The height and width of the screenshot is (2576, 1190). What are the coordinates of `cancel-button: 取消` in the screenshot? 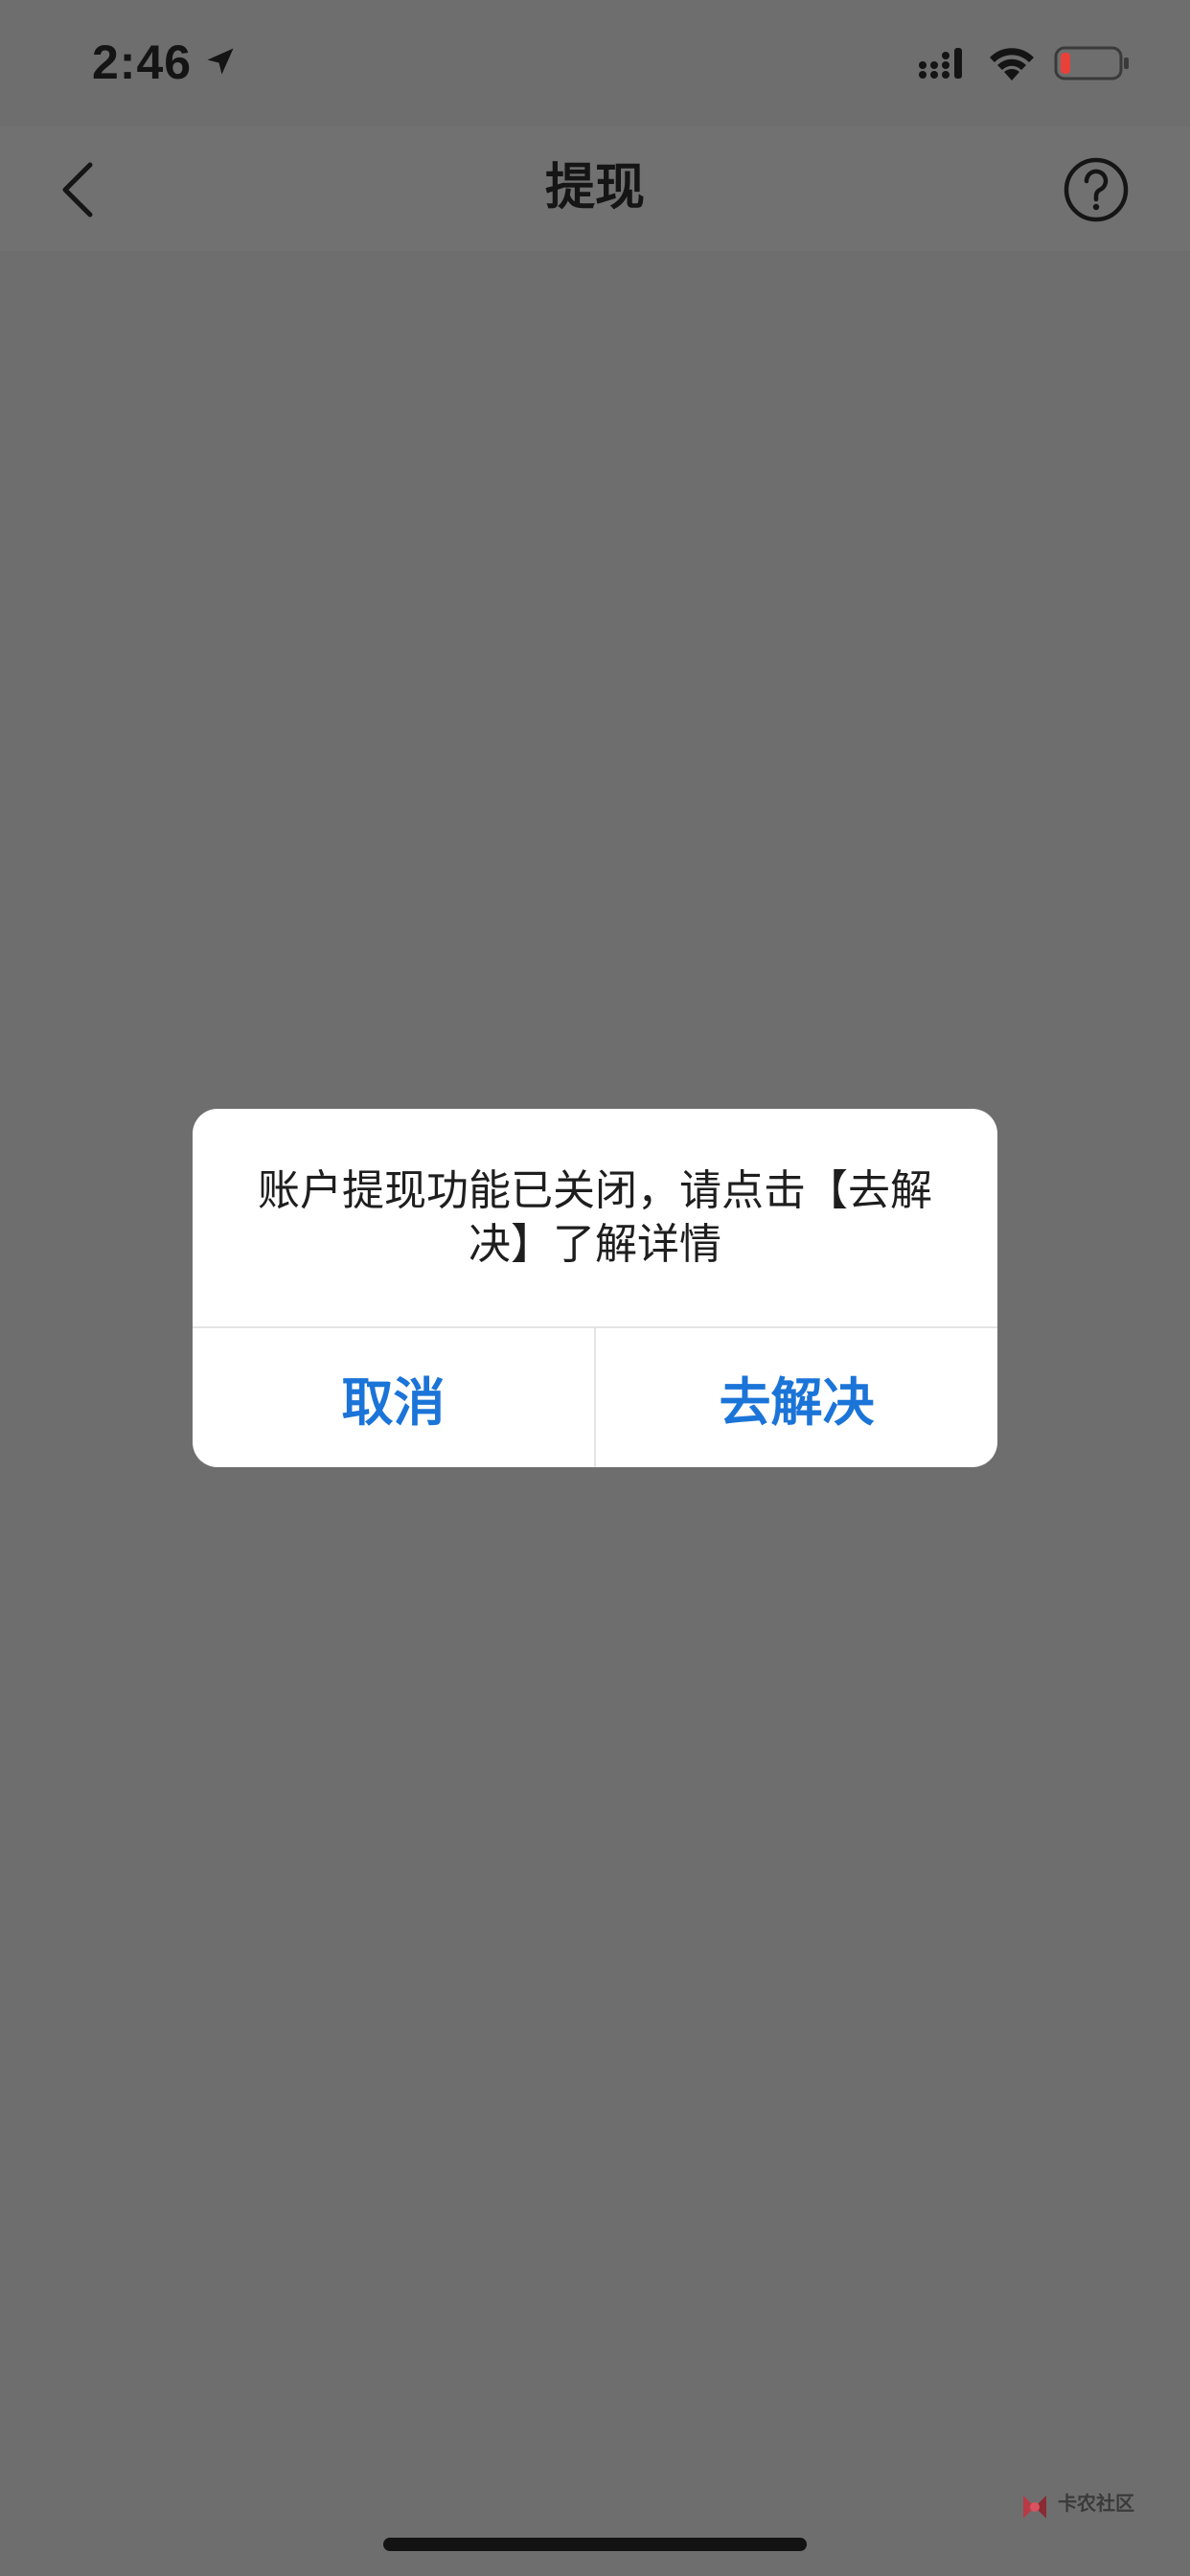 It's located at (394, 1397).